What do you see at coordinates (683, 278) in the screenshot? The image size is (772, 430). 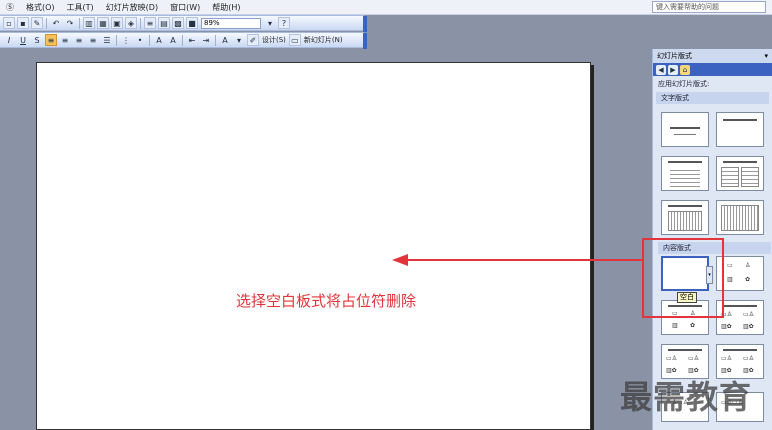 I see `annotation-highlight-box` at bounding box center [683, 278].